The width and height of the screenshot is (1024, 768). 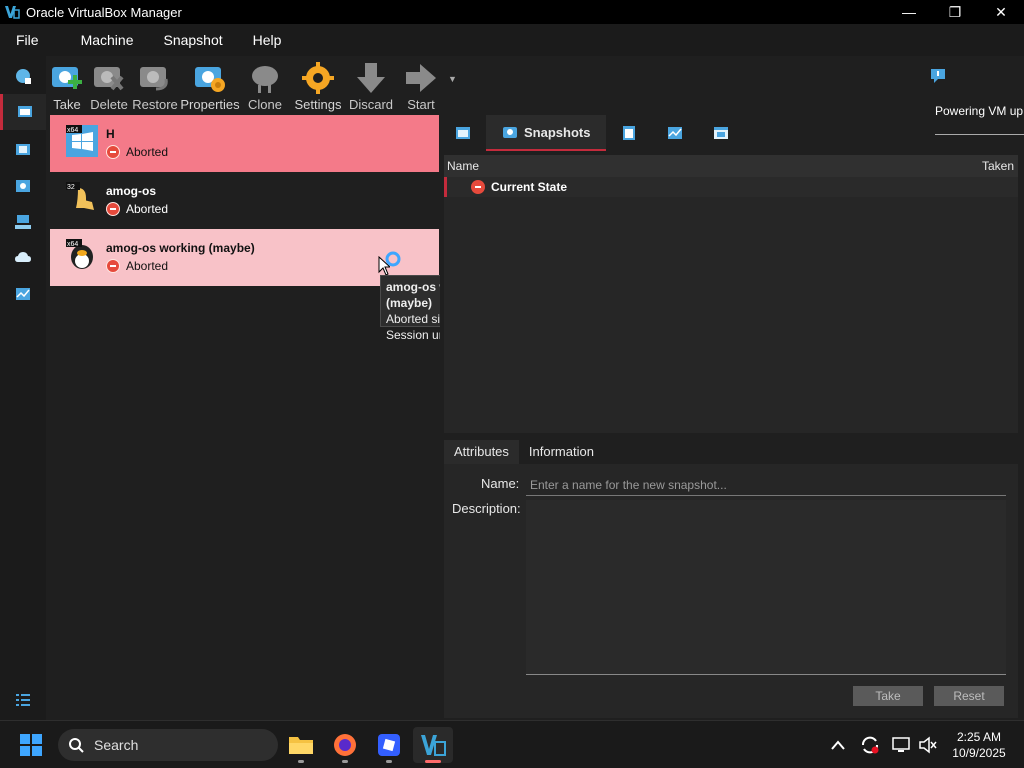 I want to click on notification-icon, so click(x=938, y=76).